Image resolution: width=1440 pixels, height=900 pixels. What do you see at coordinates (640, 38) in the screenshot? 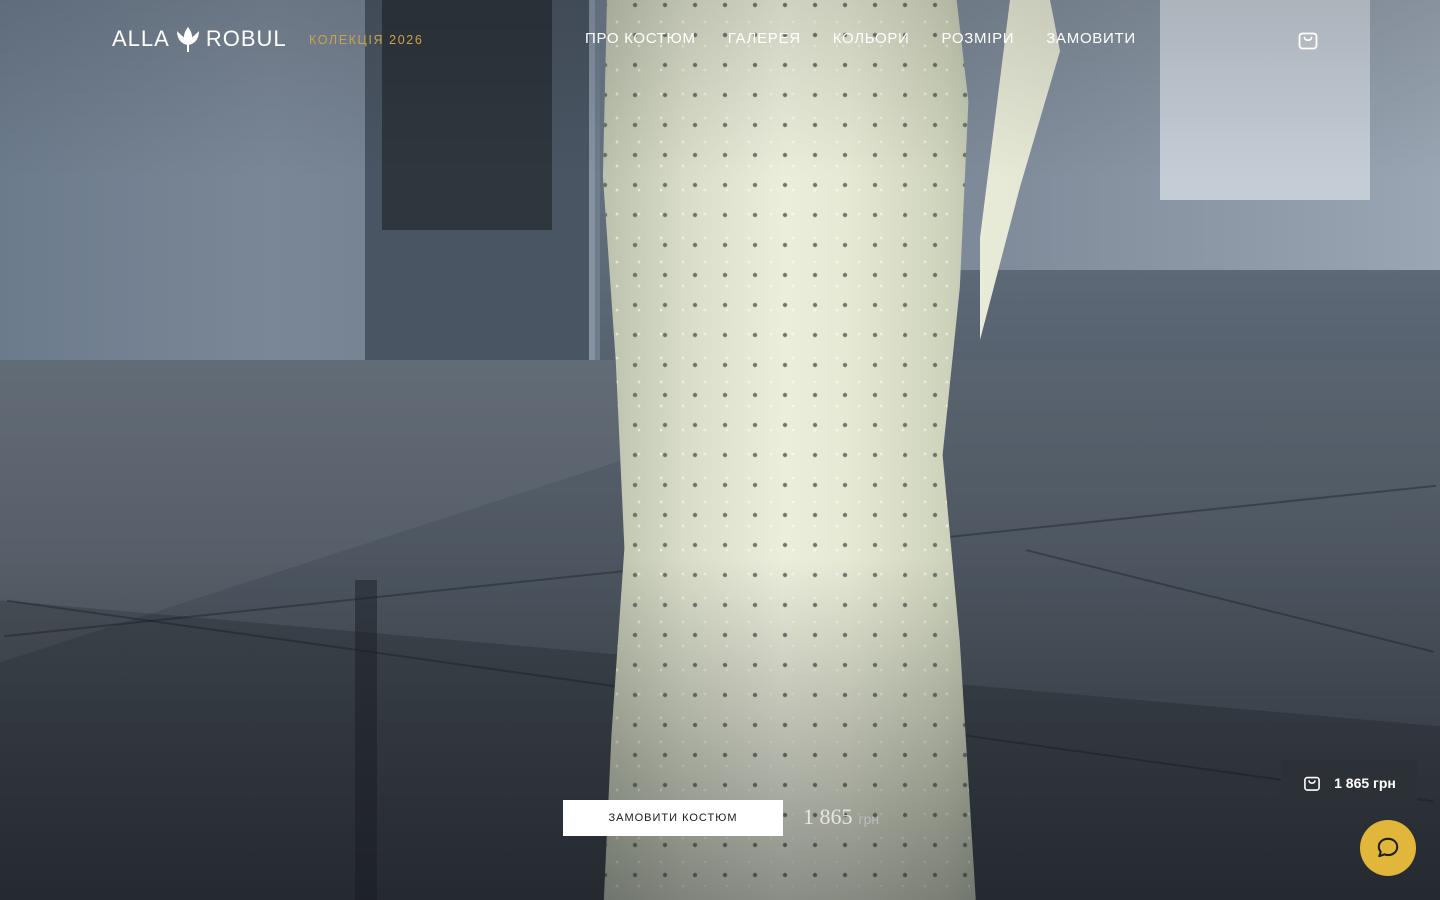
I see `nav-item-about: ПРО КОСТЮМ` at bounding box center [640, 38].